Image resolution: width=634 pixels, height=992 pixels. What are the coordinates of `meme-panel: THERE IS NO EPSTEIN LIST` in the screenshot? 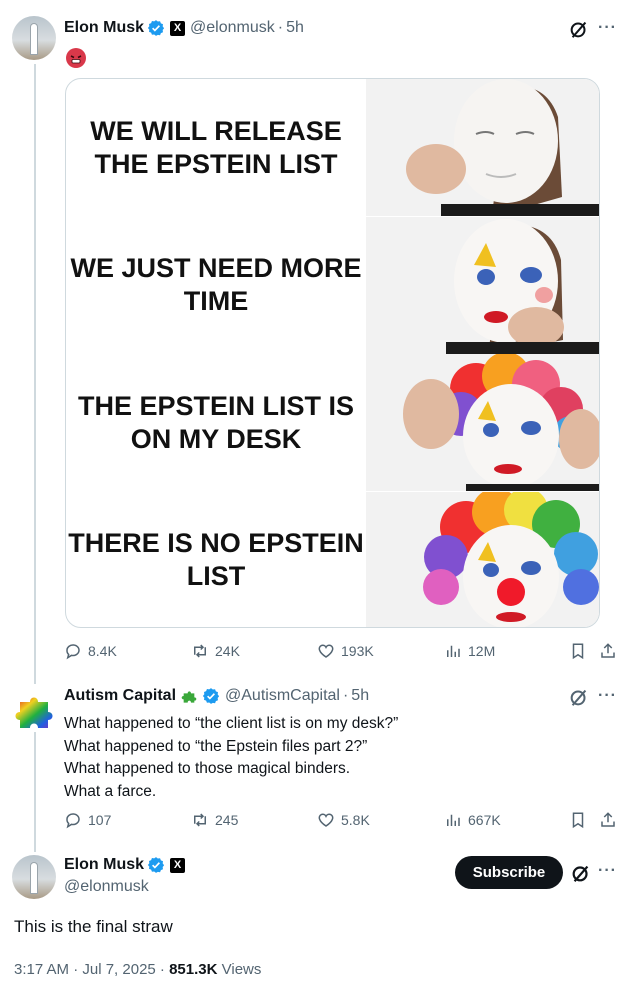 It's located at (332, 559).